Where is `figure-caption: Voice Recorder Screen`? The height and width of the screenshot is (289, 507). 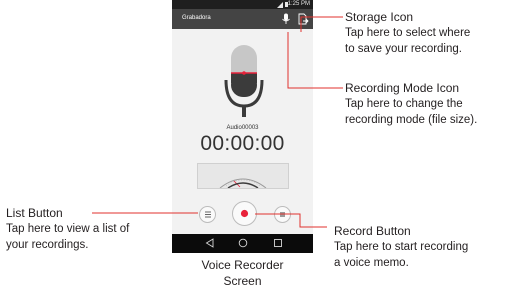 figure-caption: Voice Recorder Screen is located at coordinates (242, 273).